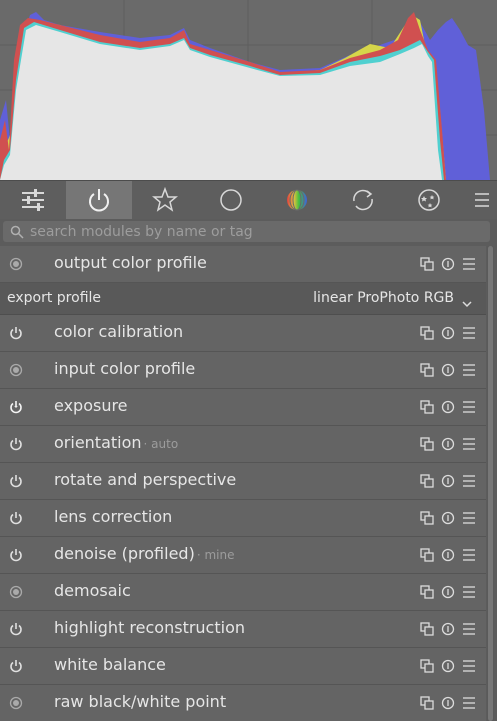  Describe the element at coordinates (243, 444) in the screenshot. I see `module-row: orientation · auto` at that location.